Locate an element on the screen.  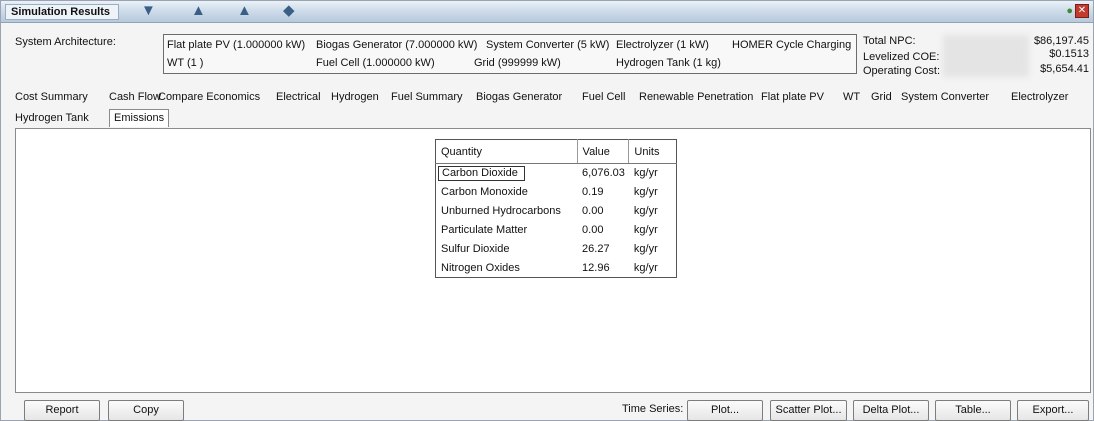
npc-value: $86,197.45 is located at coordinates (1061, 41).